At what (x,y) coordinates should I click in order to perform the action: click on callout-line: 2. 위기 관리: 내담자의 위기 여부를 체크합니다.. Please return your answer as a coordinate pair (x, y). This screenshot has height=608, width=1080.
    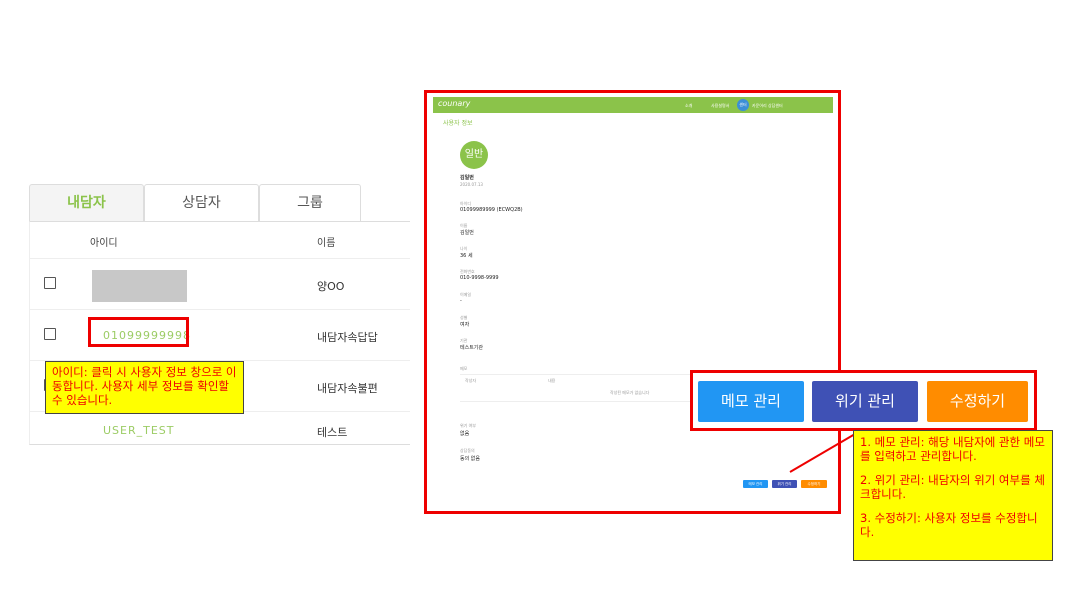
    Looking at the image, I should click on (952, 487).